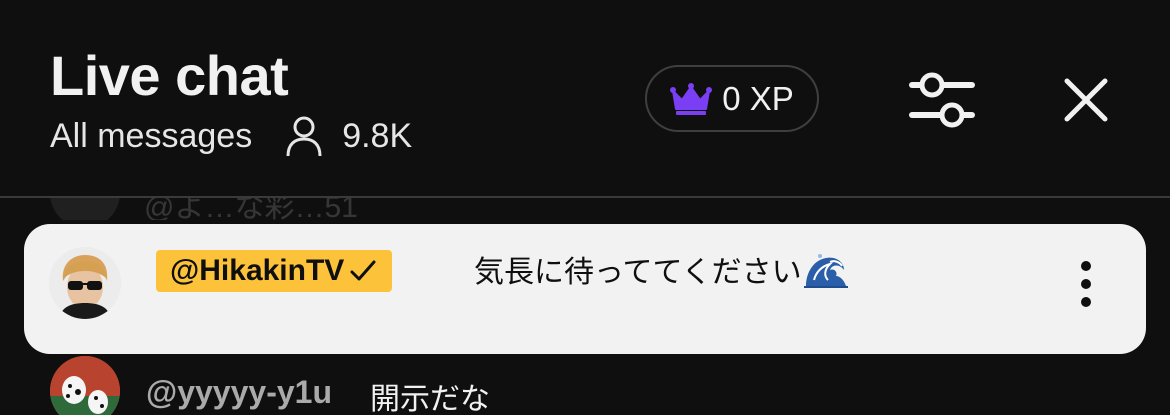 Image resolution: width=1170 pixels, height=415 pixels. Describe the element at coordinates (257, 270) in the screenshot. I see `author-name: @HikakinTV` at that location.